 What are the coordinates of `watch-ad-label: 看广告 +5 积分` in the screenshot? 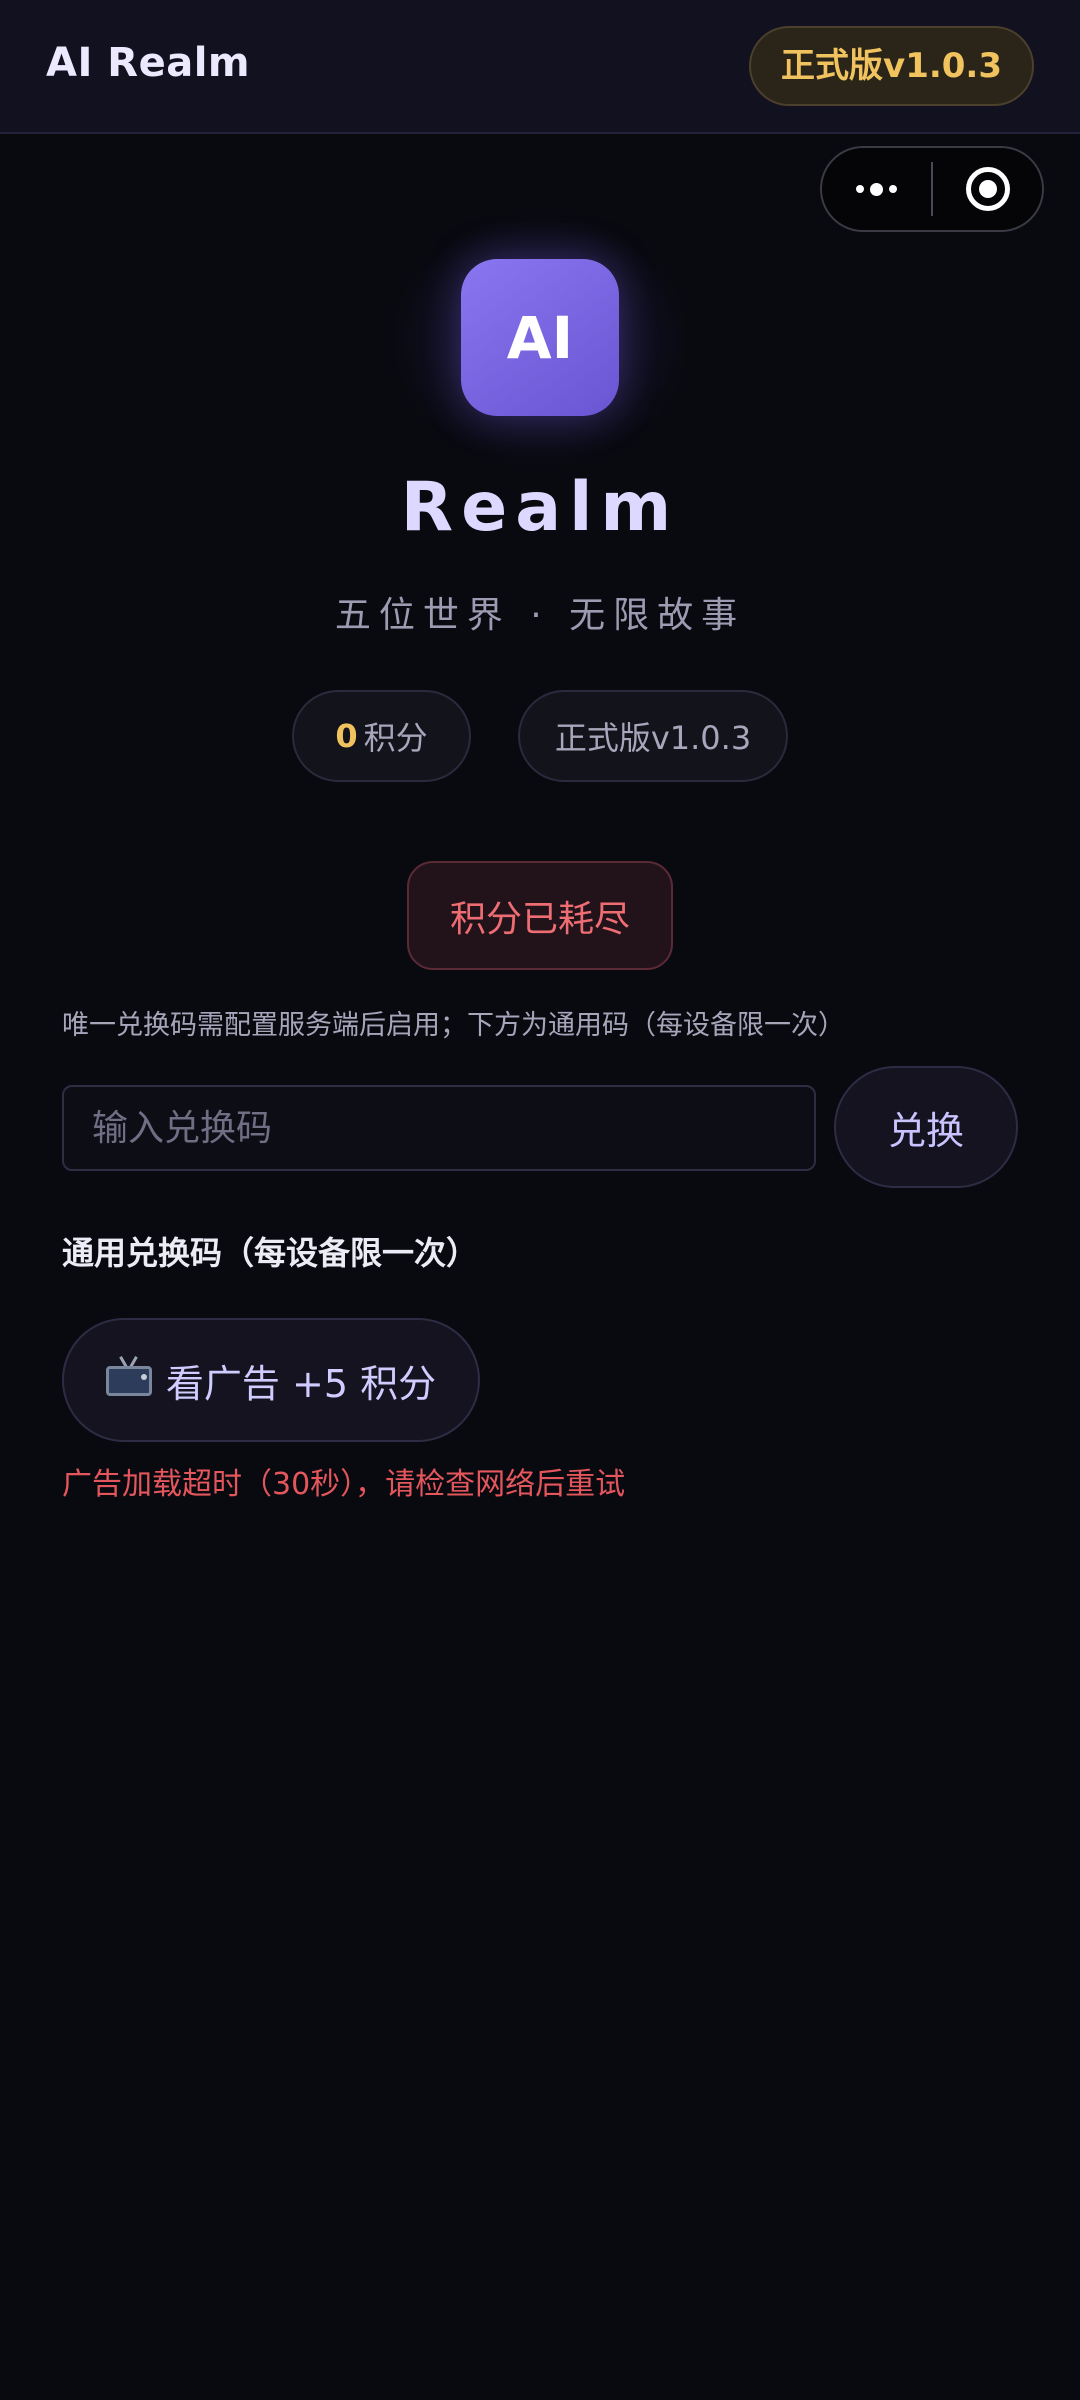 It's located at (301, 1383).